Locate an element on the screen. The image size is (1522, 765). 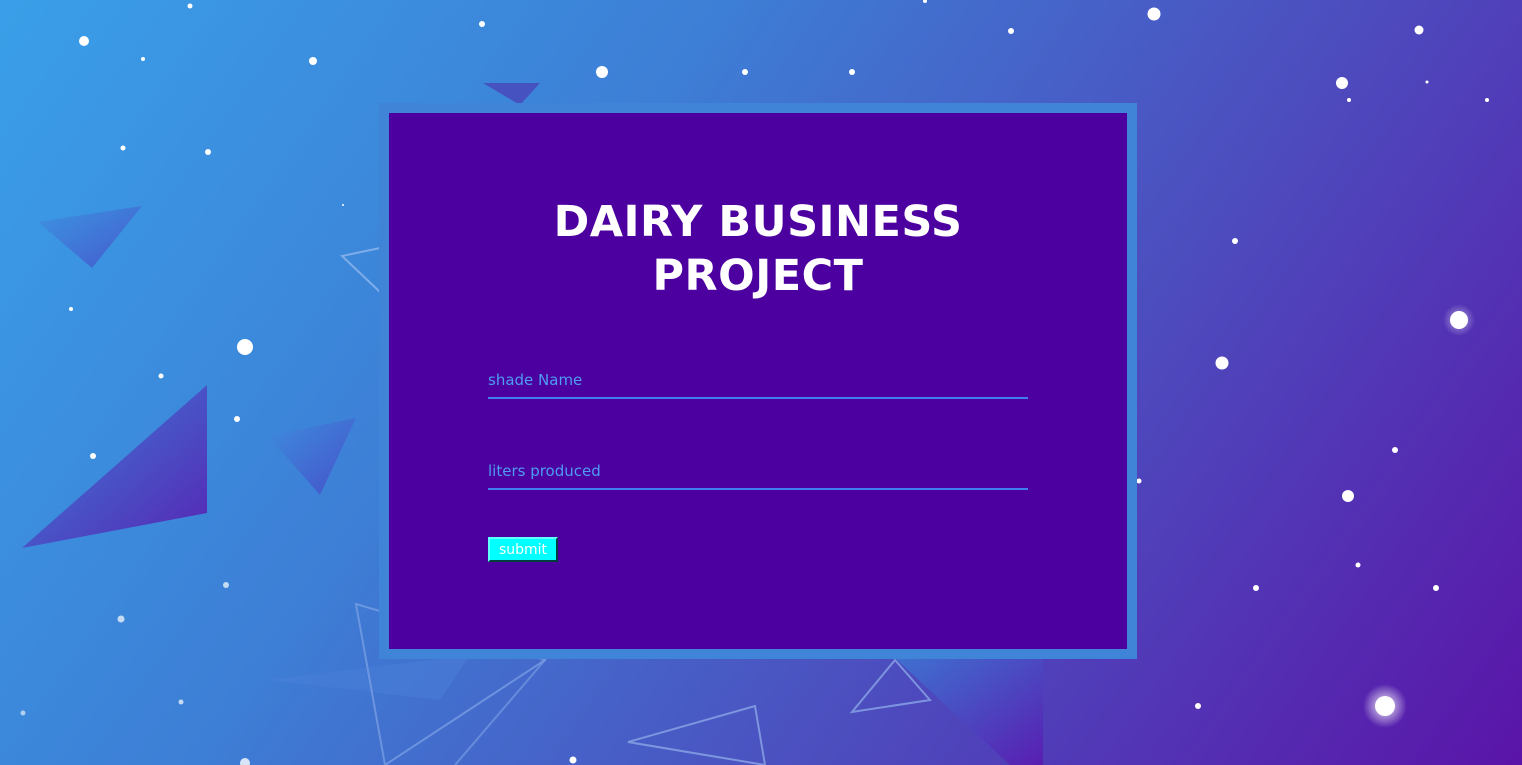
title-line-2: PROJECT is located at coordinates (758, 276).